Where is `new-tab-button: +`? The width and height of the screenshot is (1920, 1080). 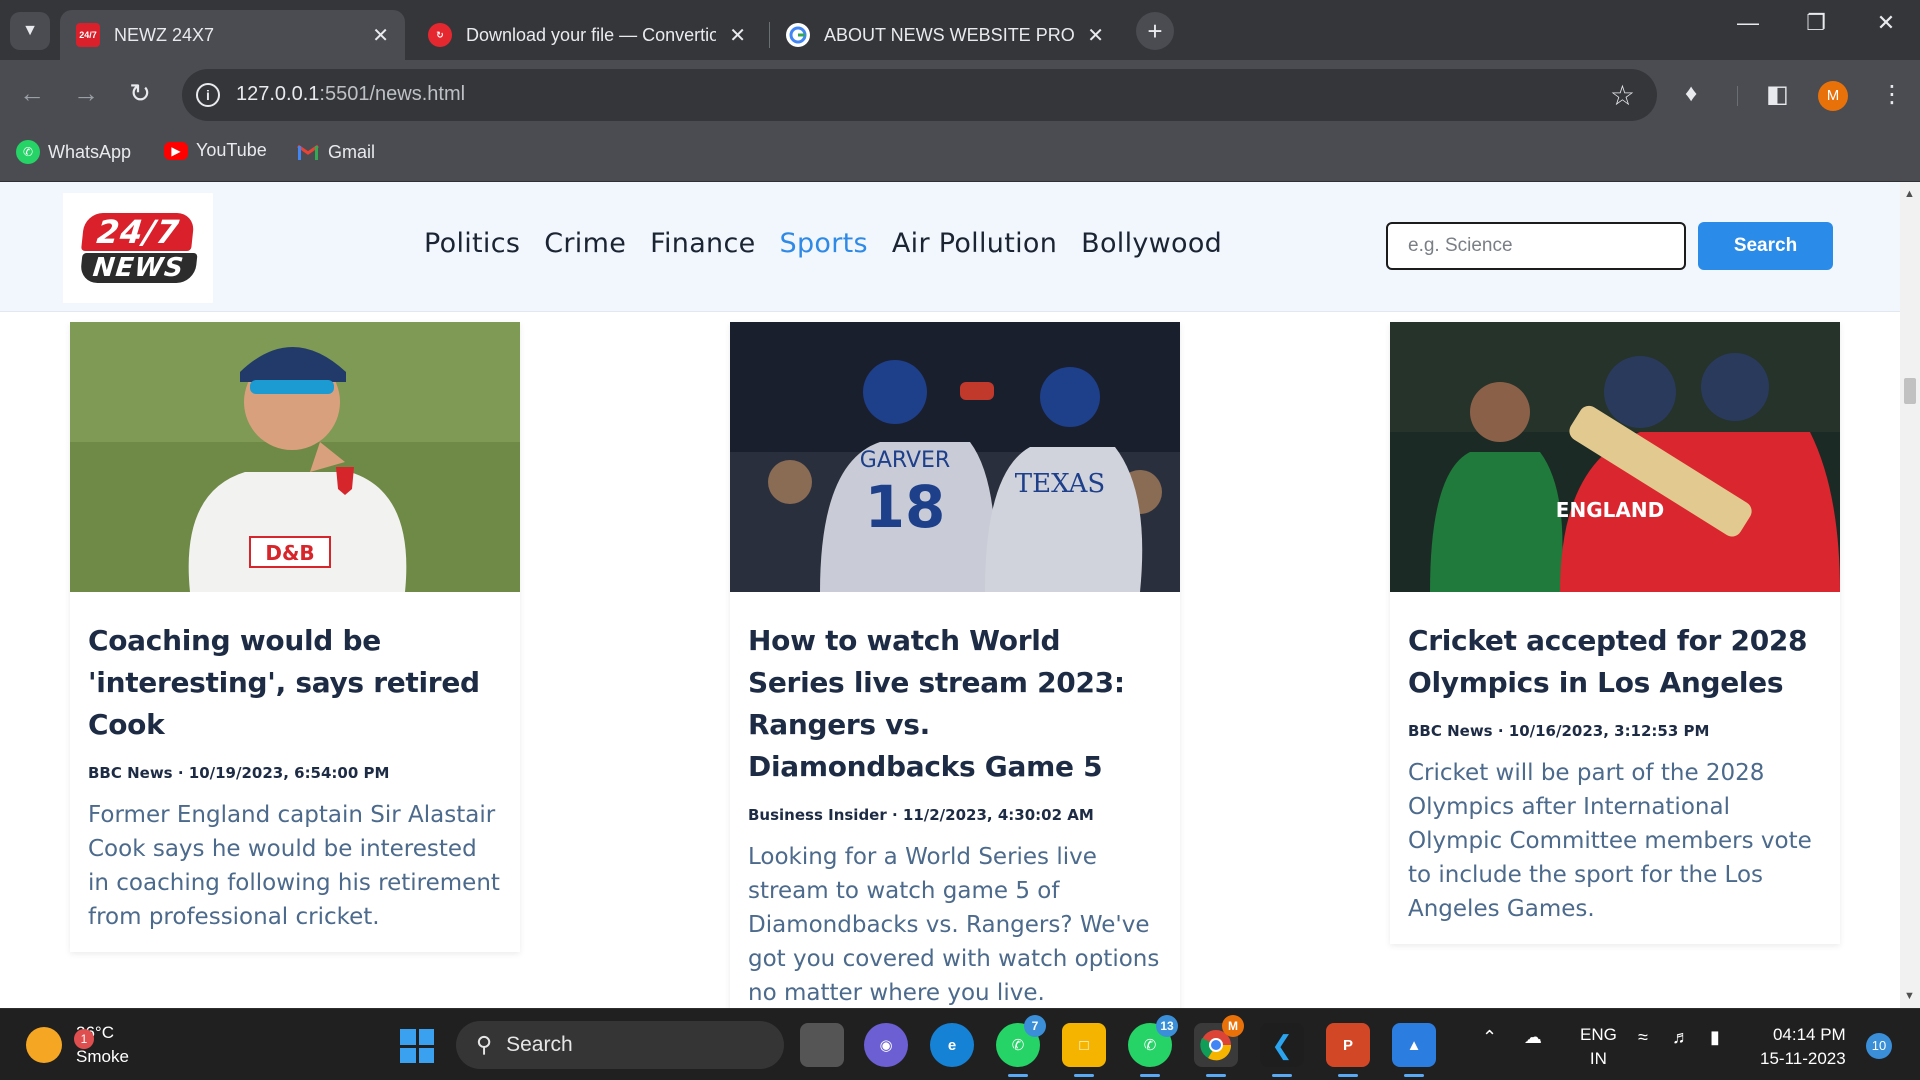
new-tab-button: + is located at coordinates (1155, 31).